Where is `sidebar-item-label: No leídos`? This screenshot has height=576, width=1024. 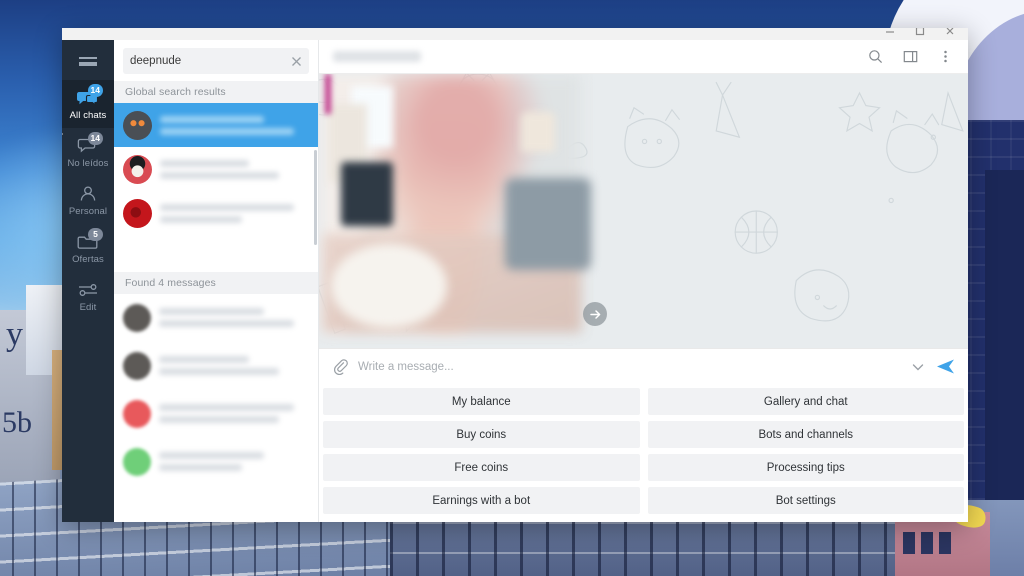
sidebar-item-label: No leídos is located at coordinates (88, 163).